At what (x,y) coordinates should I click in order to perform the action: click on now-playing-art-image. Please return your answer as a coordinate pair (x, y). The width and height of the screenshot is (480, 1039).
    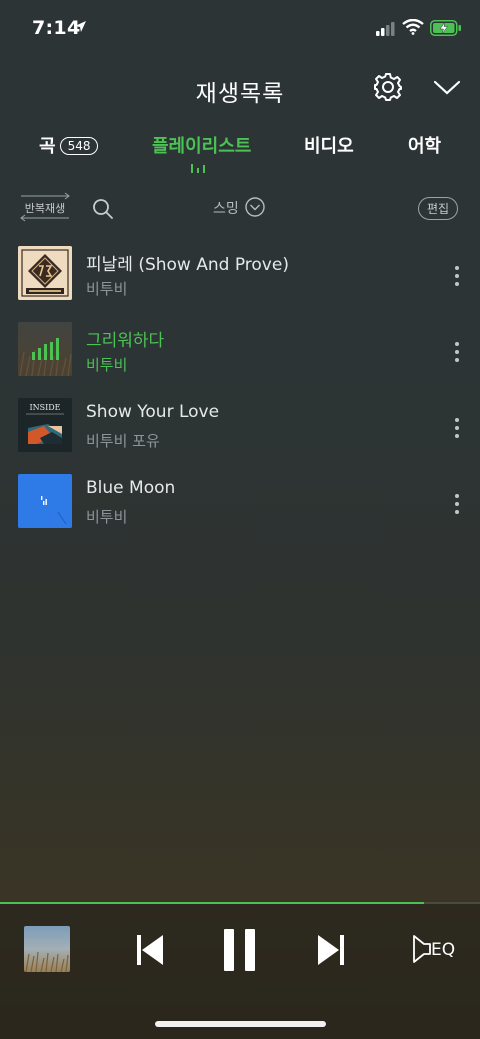
    Looking at the image, I should click on (47, 949).